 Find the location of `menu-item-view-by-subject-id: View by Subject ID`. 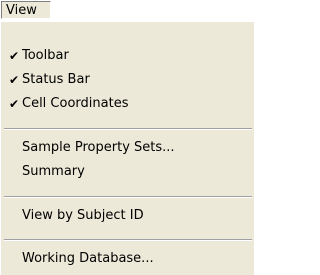

menu-item-view-by-subject-id: View by Subject ID is located at coordinates (126, 216).